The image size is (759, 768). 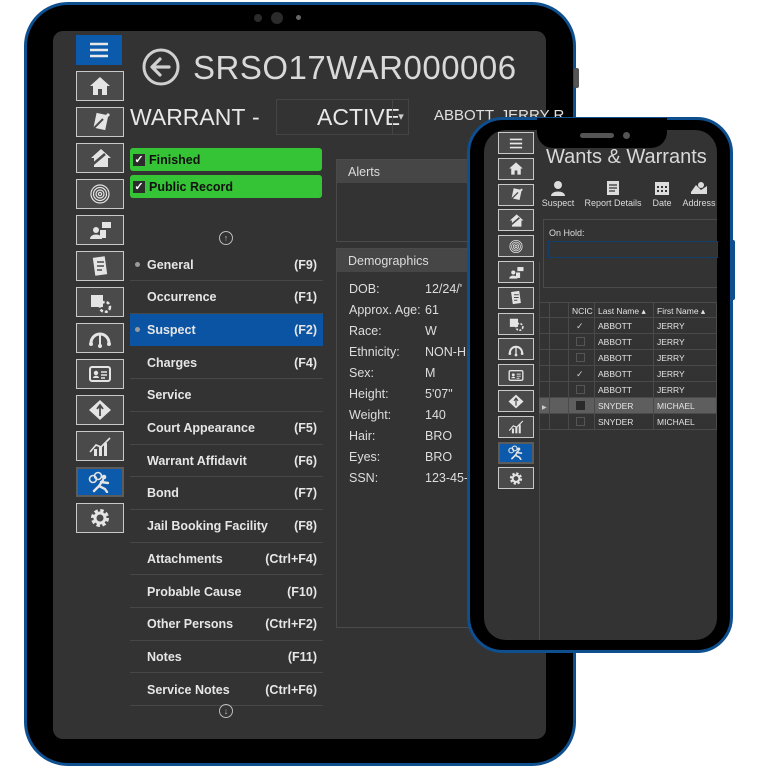 I want to click on speaker-grille, so click(x=597, y=135).